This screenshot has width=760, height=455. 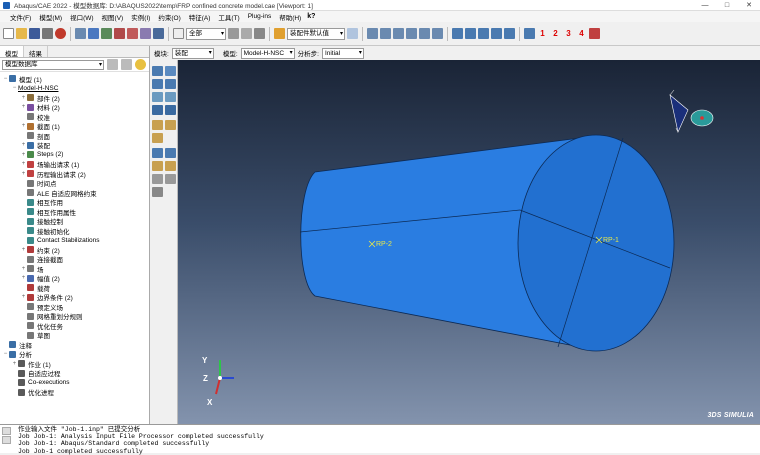 What do you see at coordinates (158, 33) in the screenshot?
I see `zoom-icon` at bounding box center [158, 33].